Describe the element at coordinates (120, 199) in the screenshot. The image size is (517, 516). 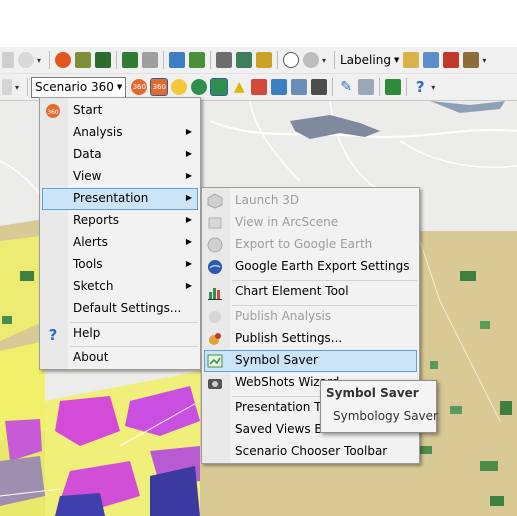
I see `menu-item-presentation: Presentation ▶` at that location.